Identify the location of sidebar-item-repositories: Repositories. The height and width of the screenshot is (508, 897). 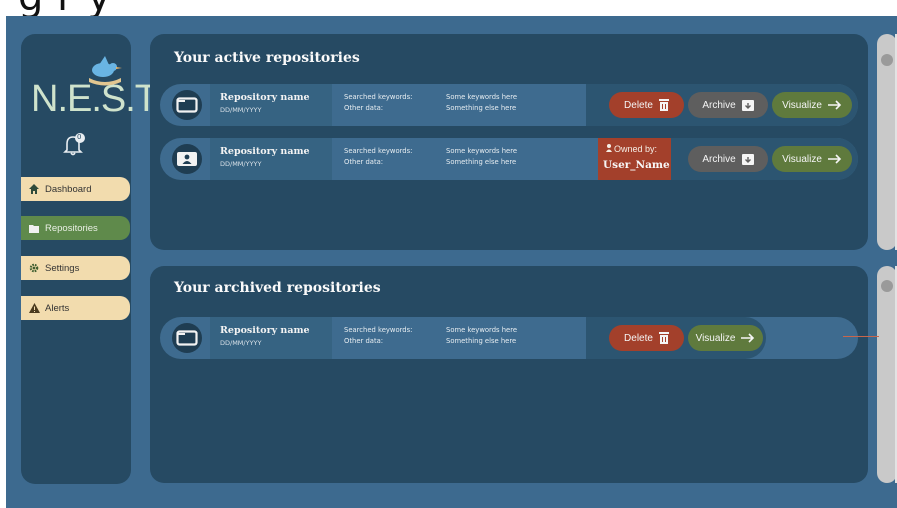
(75, 228).